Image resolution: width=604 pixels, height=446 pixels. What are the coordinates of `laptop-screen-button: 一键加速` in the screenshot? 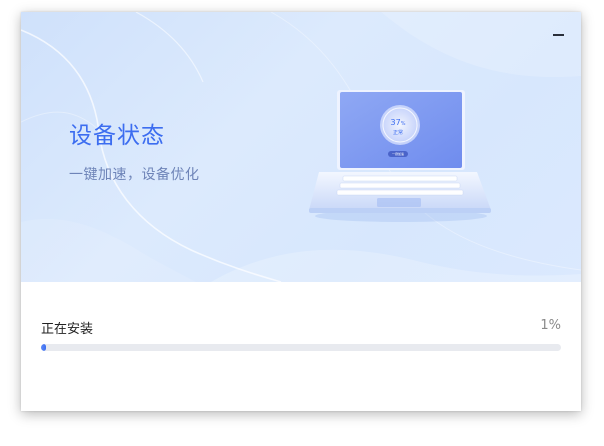 It's located at (398, 154).